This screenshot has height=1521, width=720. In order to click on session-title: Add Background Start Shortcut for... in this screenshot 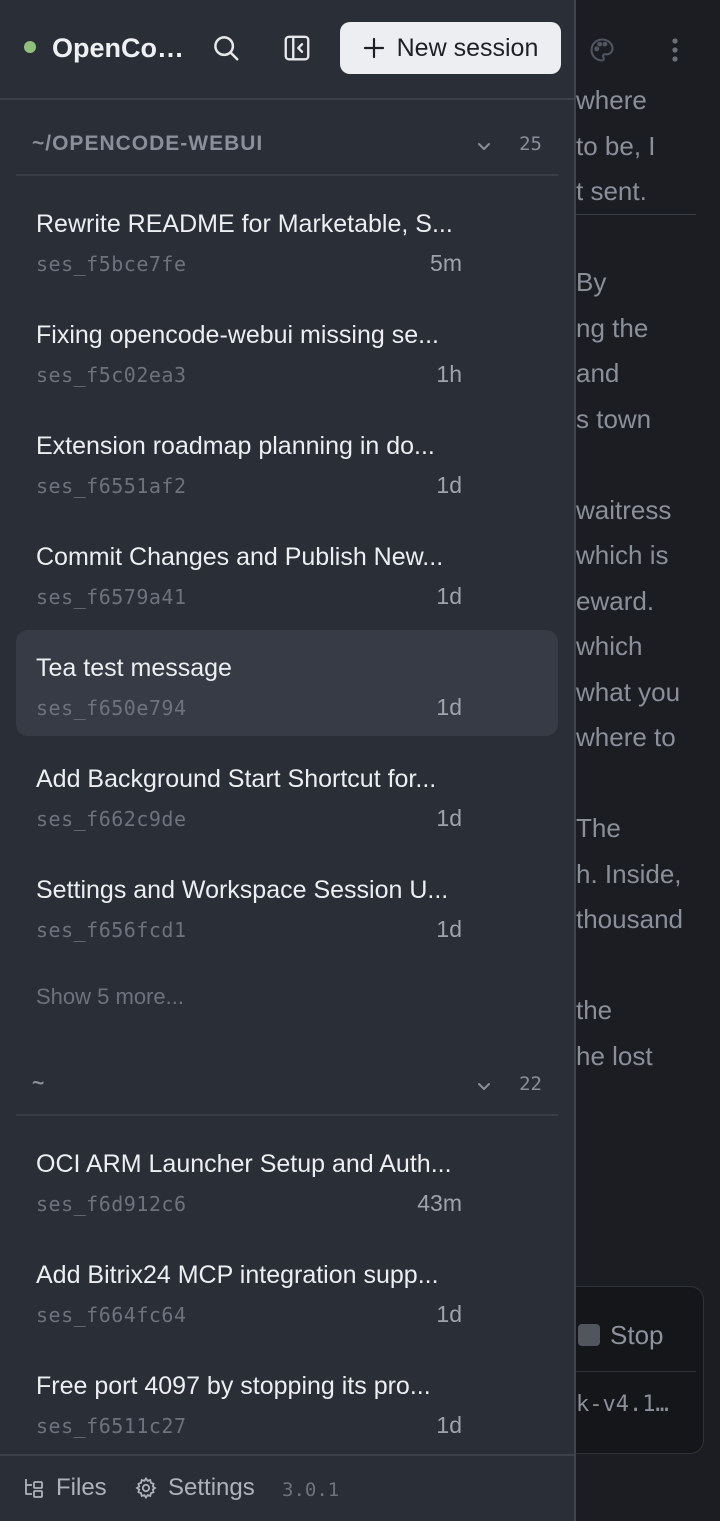, I will do `click(236, 779)`.